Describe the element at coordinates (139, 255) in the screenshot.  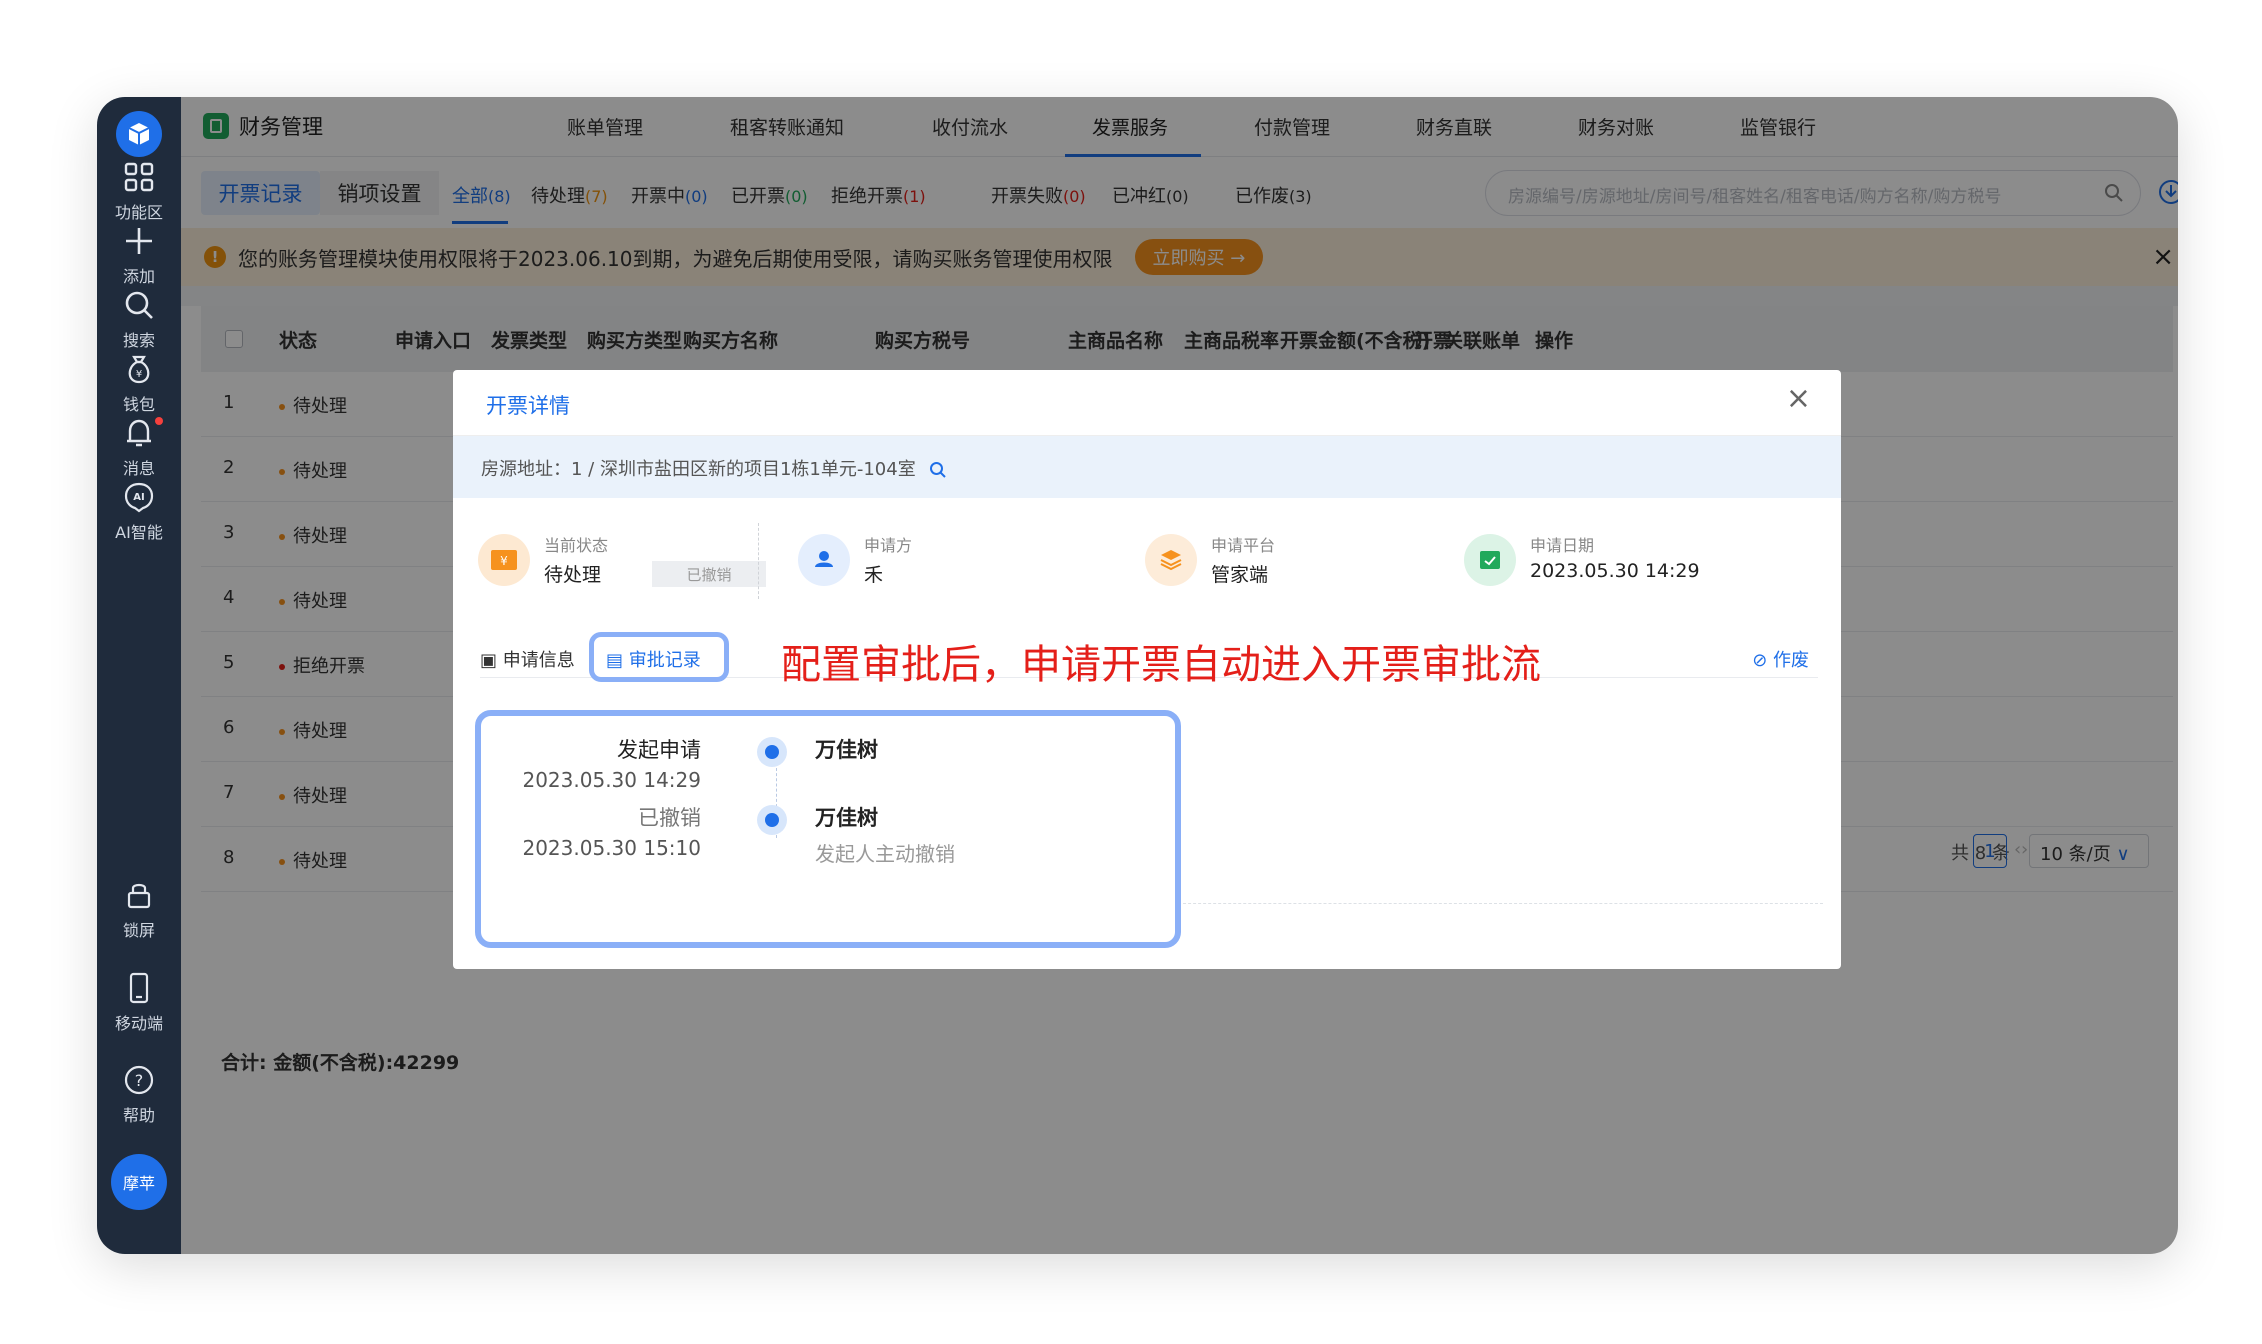
I see `sidebar-item-add: 添加` at that location.